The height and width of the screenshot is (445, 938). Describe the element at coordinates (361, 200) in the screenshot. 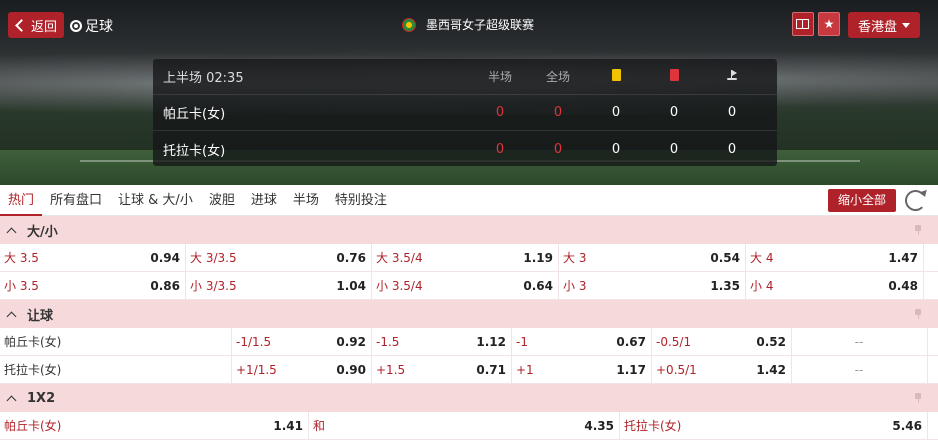

I see `tab-specials: 特别投注` at that location.